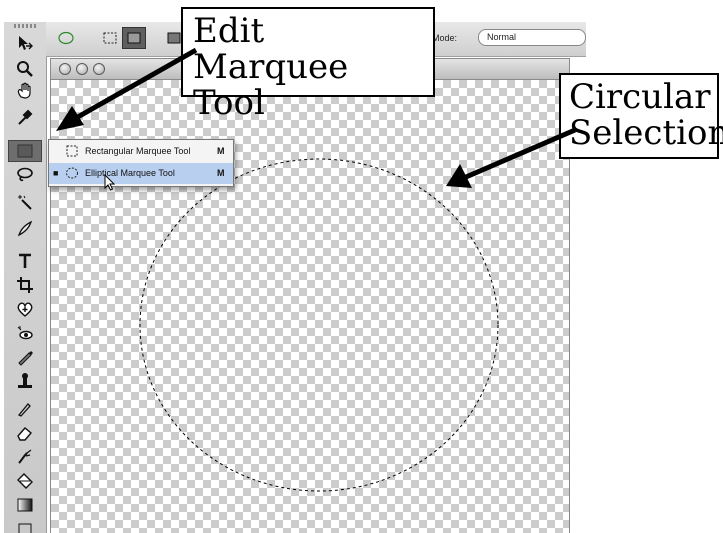 Image resolution: width=723 pixels, height=533 pixels. I want to click on new-selection-button, so click(110, 38).